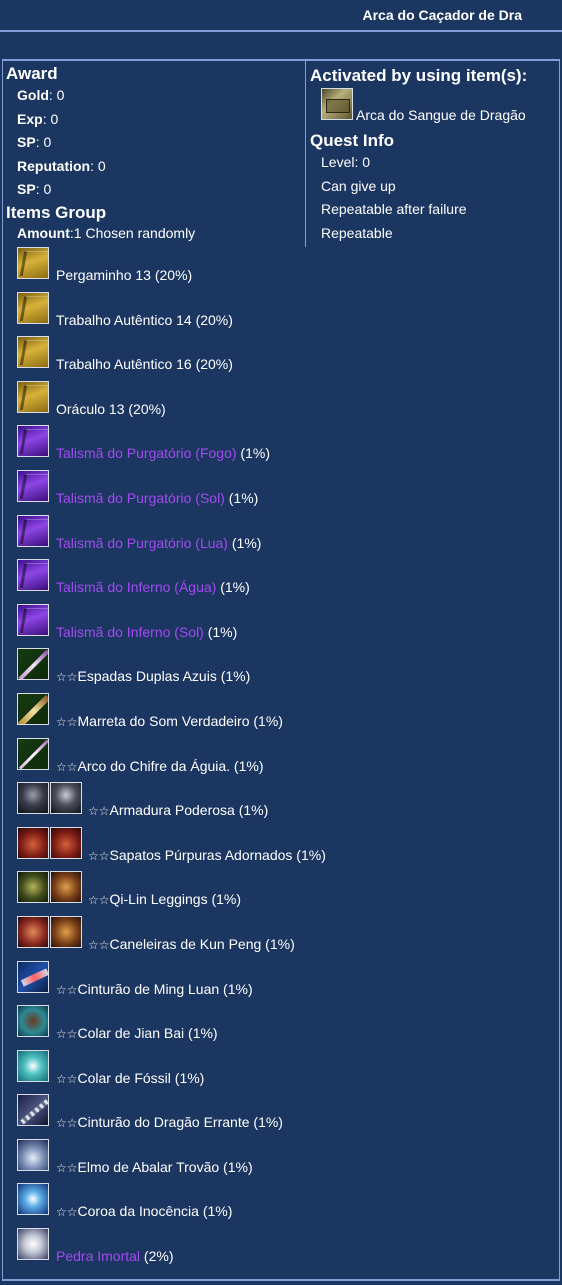 This screenshot has height=1285, width=562. Describe the element at coordinates (282, 760) in the screenshot. I see `reward-item: ☆☆Arco do Chifre da Águia. (1%)` at that location.